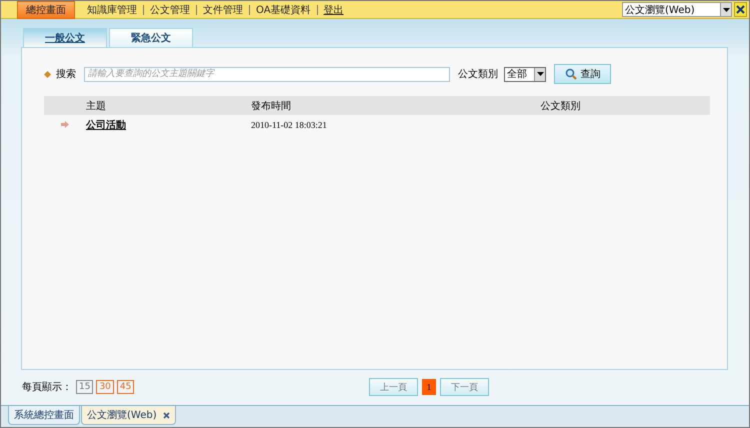  I want to click on tab: 一般公文, so click(65, 37).